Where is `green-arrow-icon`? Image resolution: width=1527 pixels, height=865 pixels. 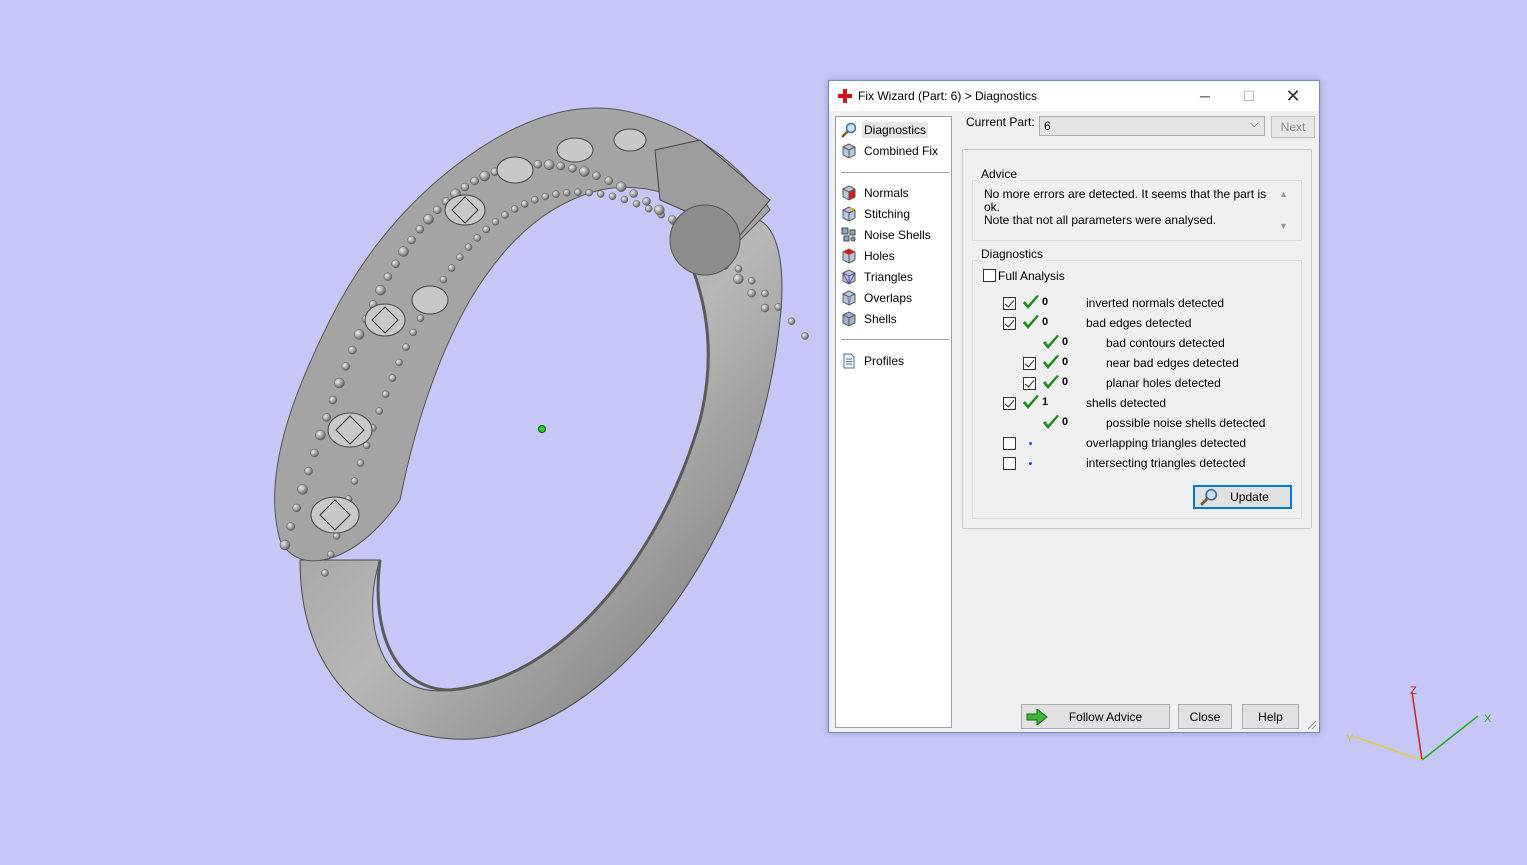 green-arrow-icon is located at coordinates (1037, 717).